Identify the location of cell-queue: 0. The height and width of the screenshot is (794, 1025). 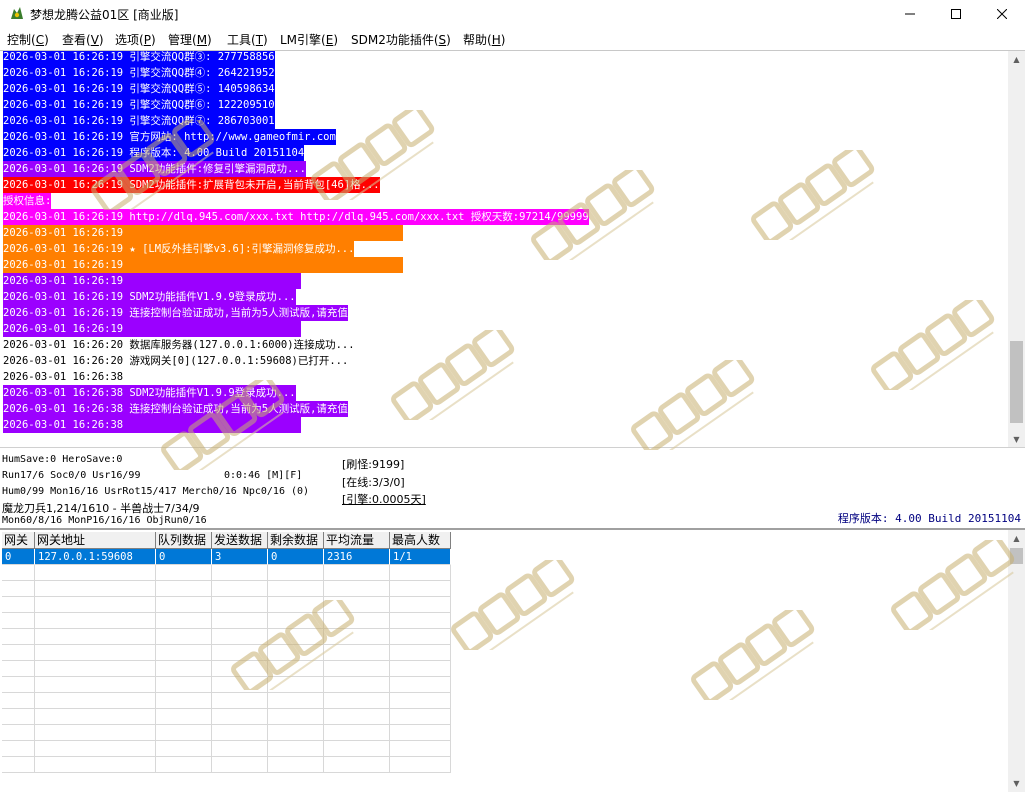
(184, 557).